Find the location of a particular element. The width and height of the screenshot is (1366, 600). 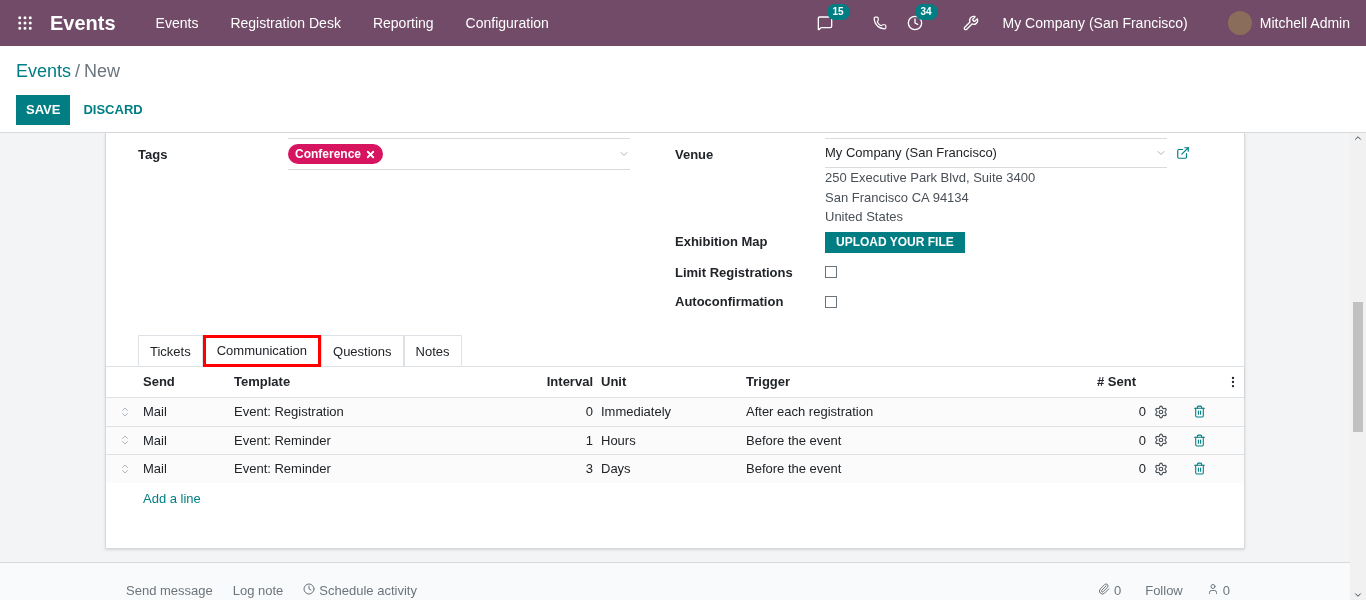

attachment-count: 0 is located at coordinates (1117, 590).